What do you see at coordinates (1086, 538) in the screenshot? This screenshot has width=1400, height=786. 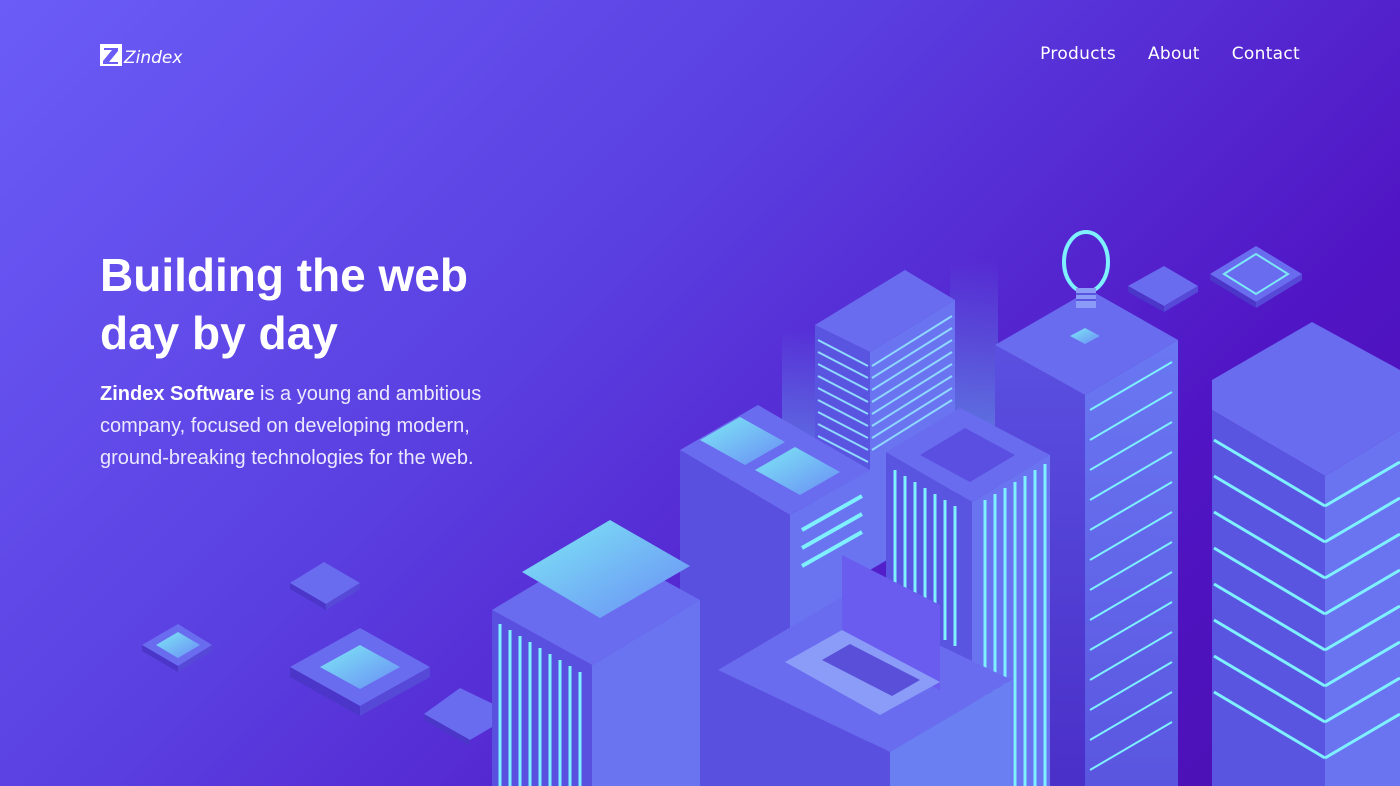 I see `server-tower` at bounding box center [1086, 538].